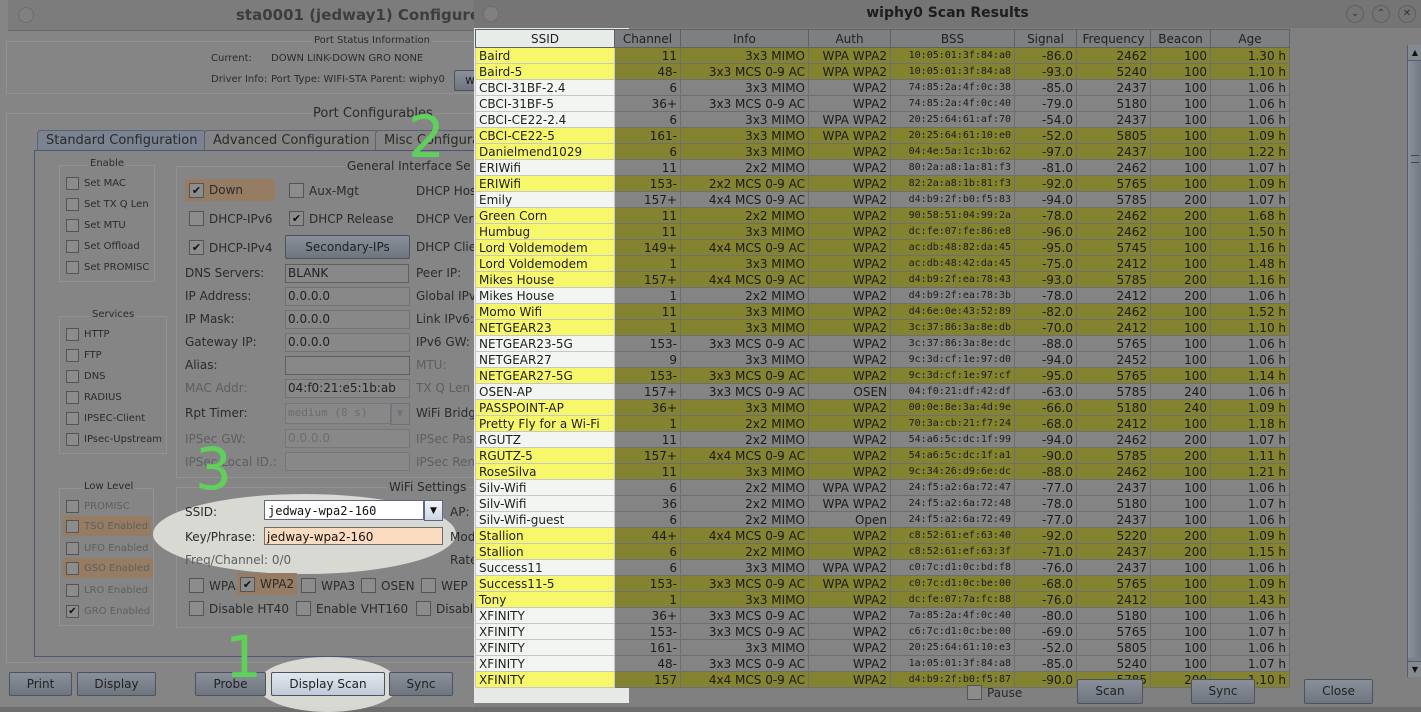 The image size is (1421, 712). What do you see at coordinates (744, 38) in the screenshot?
I see `column-header-info: Info` at bounding box center [744, 38].